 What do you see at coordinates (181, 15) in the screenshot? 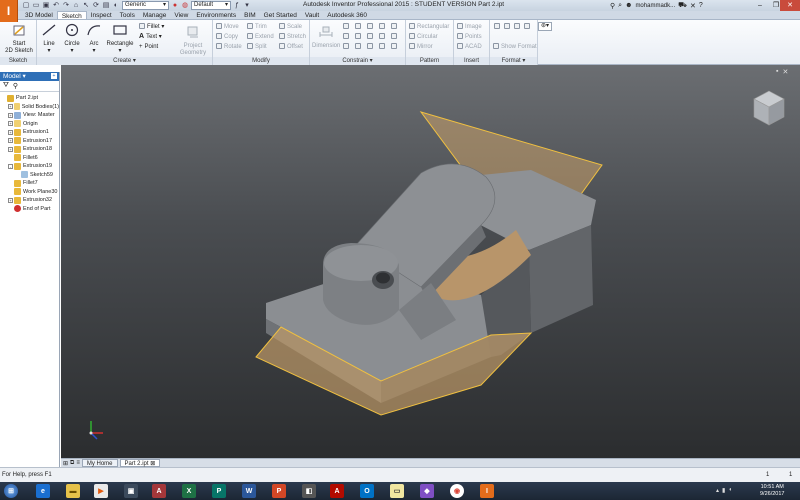
I see `tab-view: View` at bounding box center [181, 15].